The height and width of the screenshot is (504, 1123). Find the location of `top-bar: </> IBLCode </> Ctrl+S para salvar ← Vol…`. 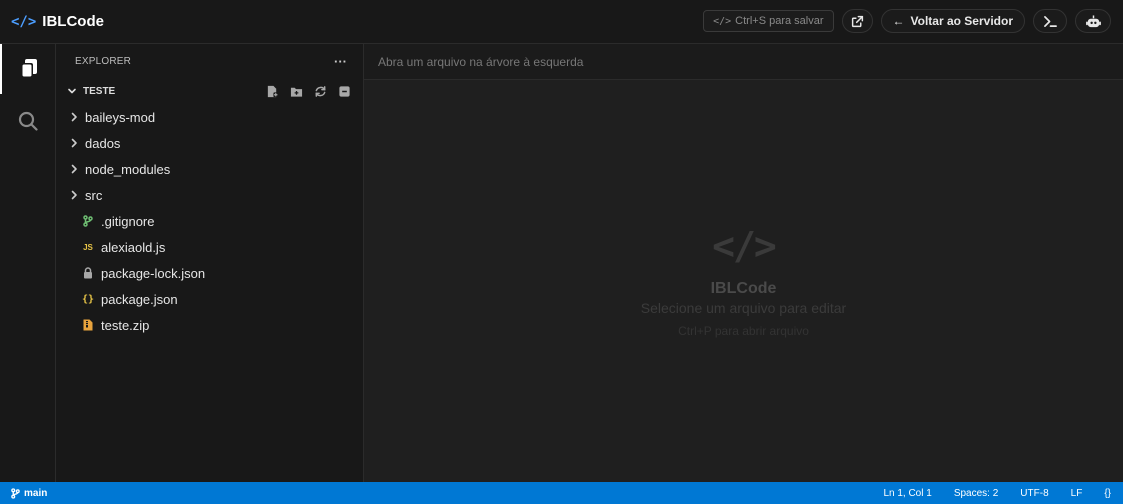

top-bar: </> IBLCode </> Ctrl+S para salvar ← Vol… is located at coordinates (561, 22).